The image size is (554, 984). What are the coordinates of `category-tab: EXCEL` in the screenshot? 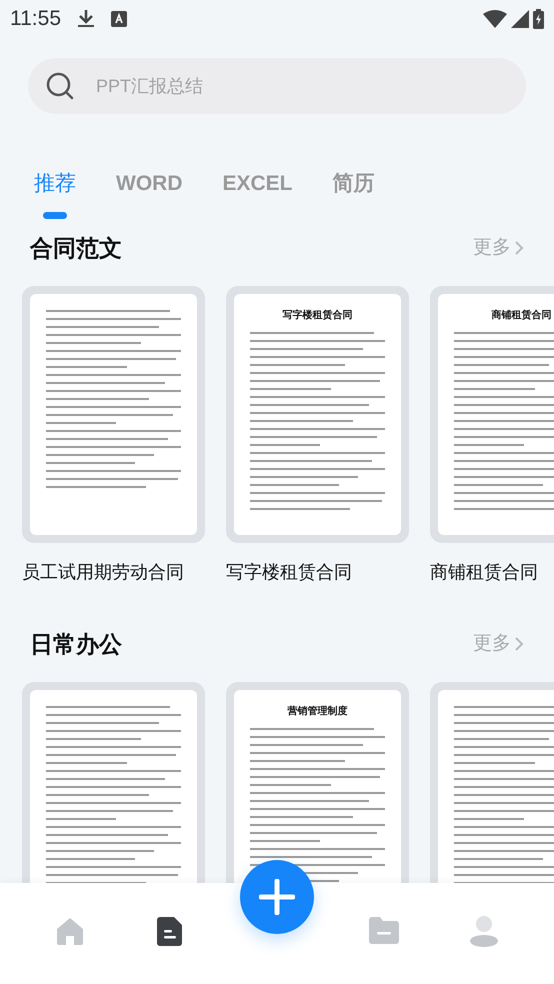 It's located at (257, 193).